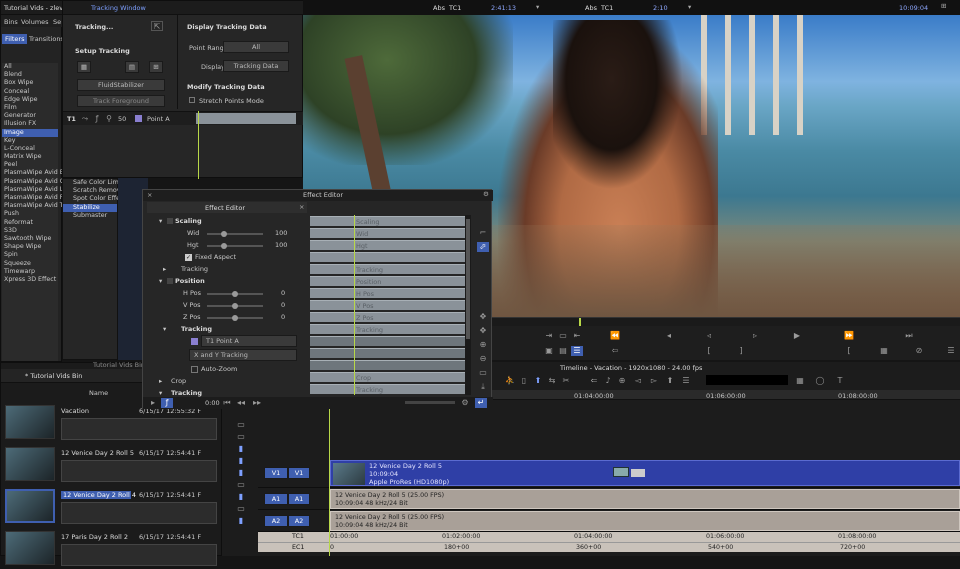 The image size is (960, 569). I want to click on vpos-slider-knob, so click(235, 306).